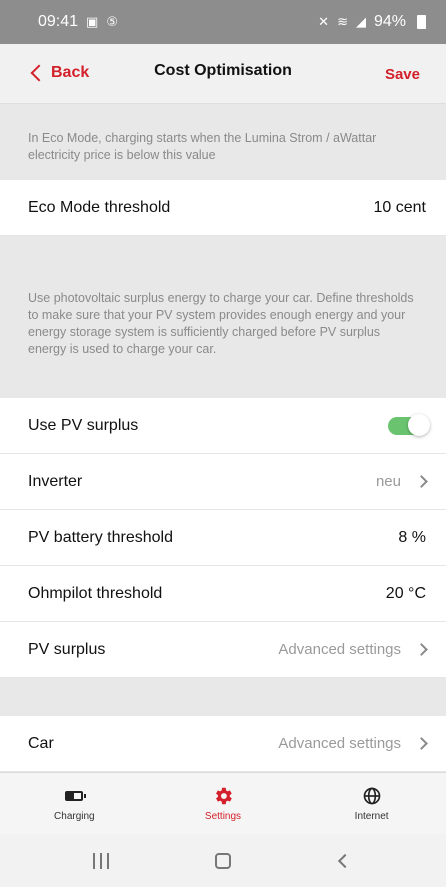 This screenshot has width=446, height=887. I want to click on system-nav-bar, so click(223, 860).